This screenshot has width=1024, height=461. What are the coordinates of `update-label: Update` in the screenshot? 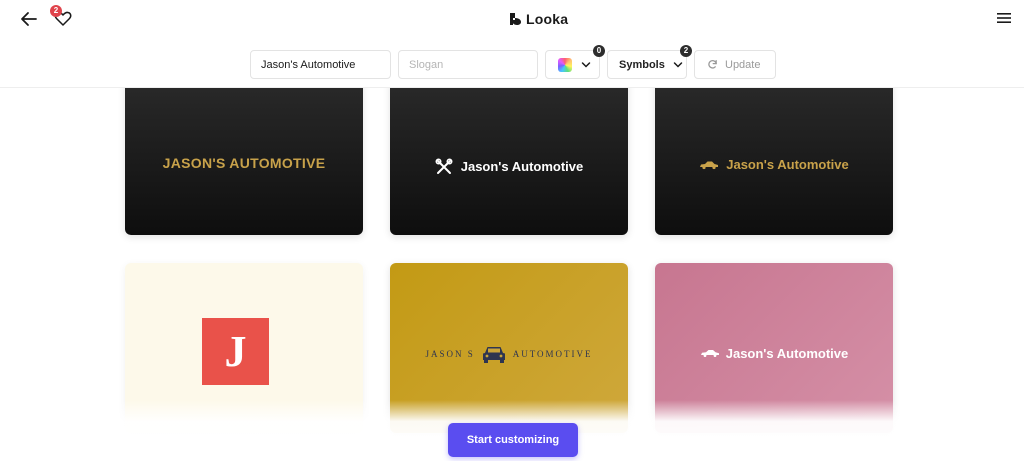 It's located at (743, 64).